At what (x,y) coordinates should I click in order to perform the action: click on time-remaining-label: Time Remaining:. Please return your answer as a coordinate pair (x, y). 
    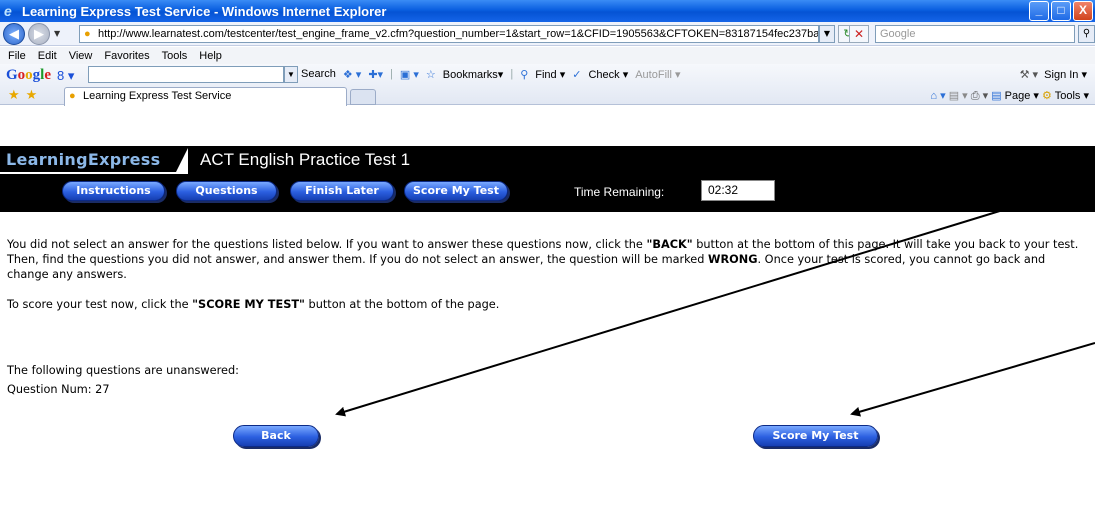
    Looking at the image, I should click on (619, 192).